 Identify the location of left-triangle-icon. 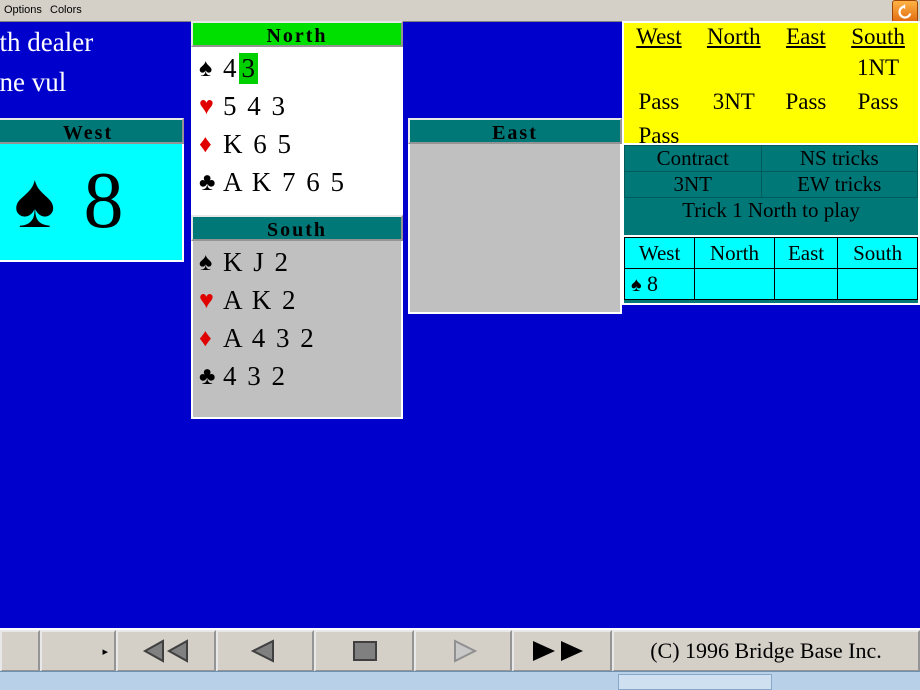
(262, 651).